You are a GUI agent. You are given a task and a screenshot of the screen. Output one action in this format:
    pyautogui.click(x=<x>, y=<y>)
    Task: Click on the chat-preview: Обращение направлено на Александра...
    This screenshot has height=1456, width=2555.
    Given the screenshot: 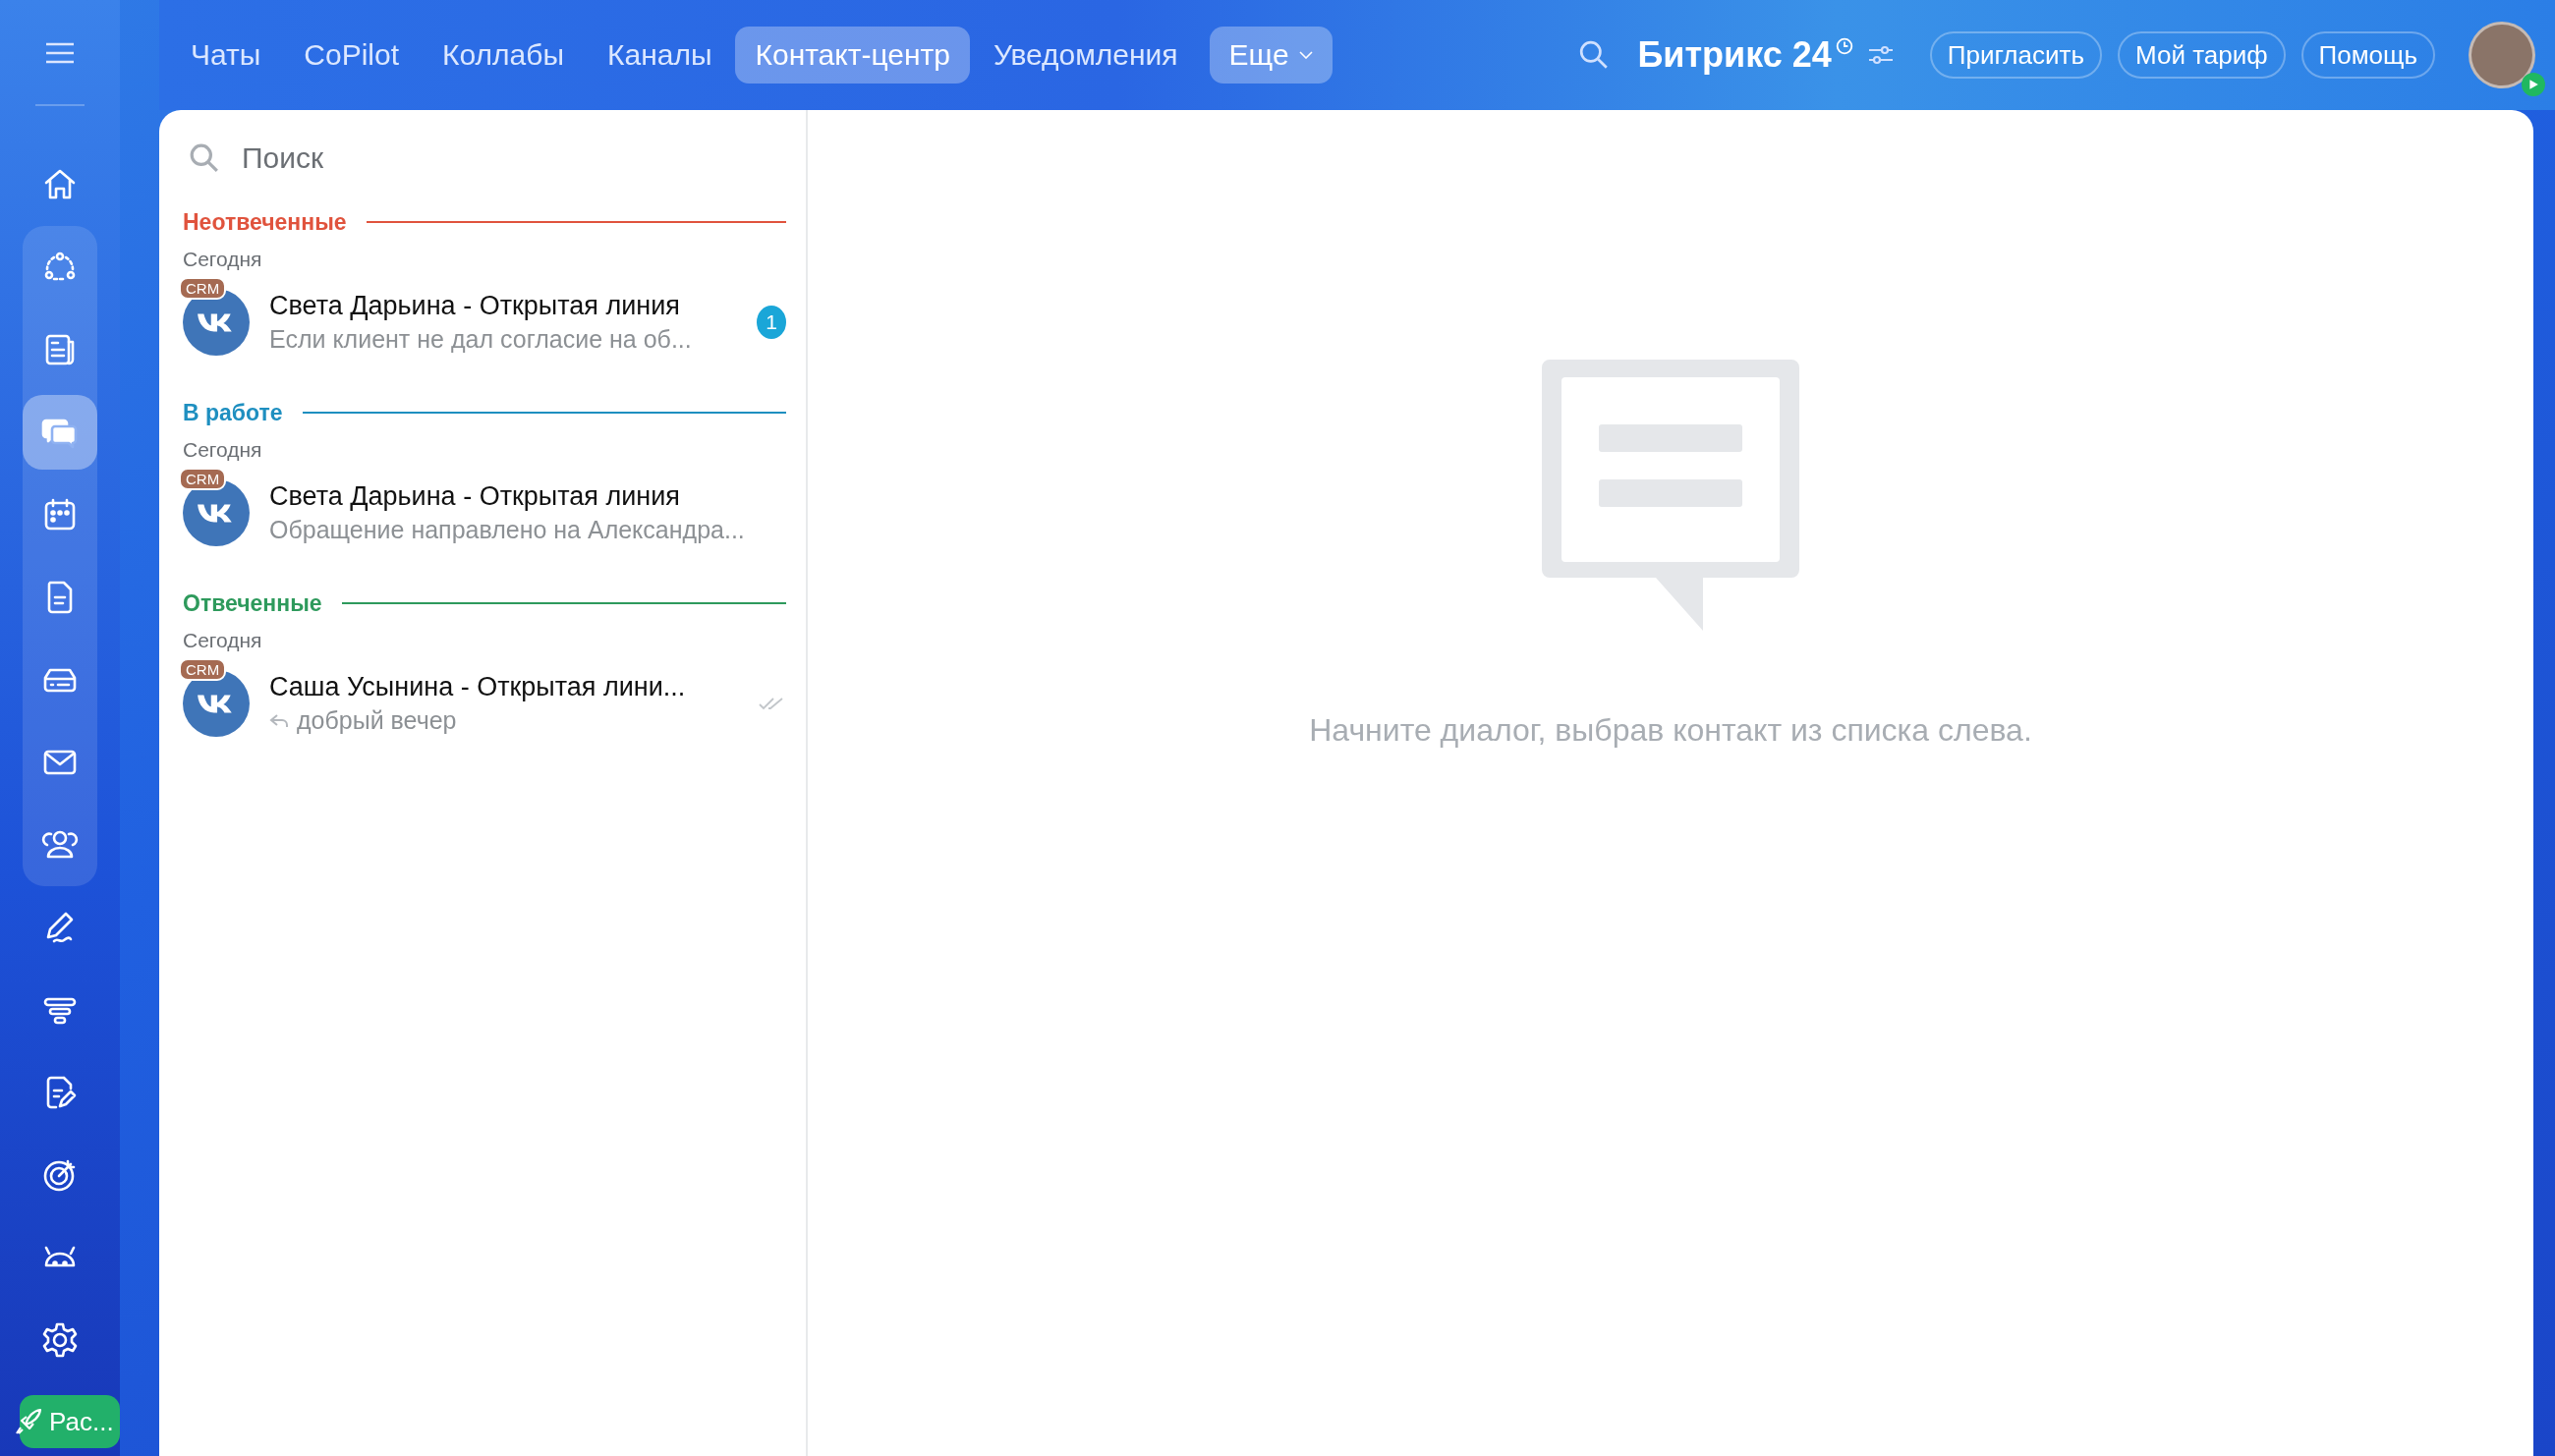 What is the action you would take?
    pyautogui.click(x=507, y=530)
    